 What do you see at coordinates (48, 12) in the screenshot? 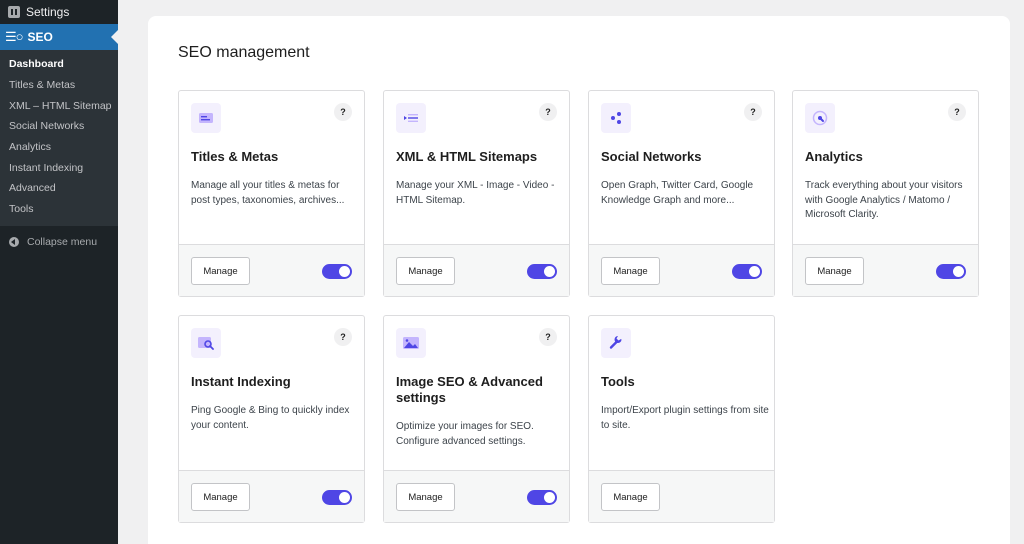
I see `sidebar-item-label: Settings` at bounding box center [48, 12].